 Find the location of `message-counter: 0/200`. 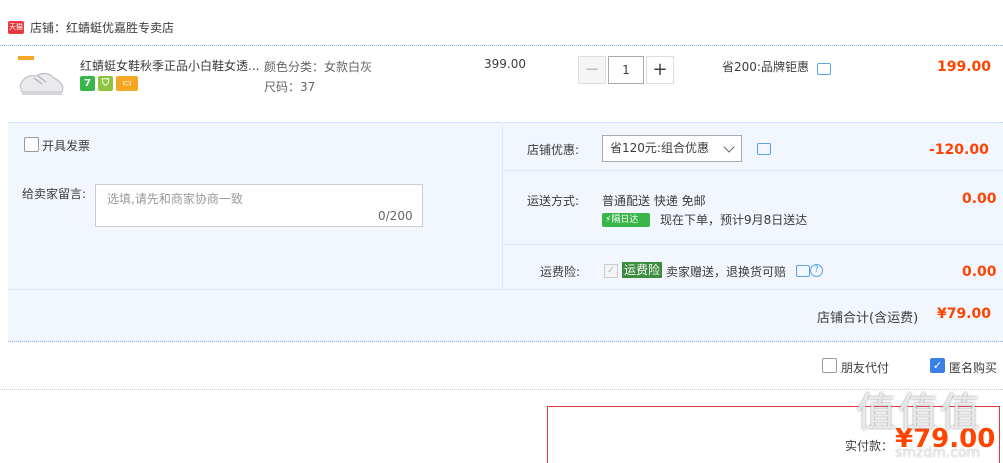

message-counter: 0/200 is located at coordinates (395, 216).